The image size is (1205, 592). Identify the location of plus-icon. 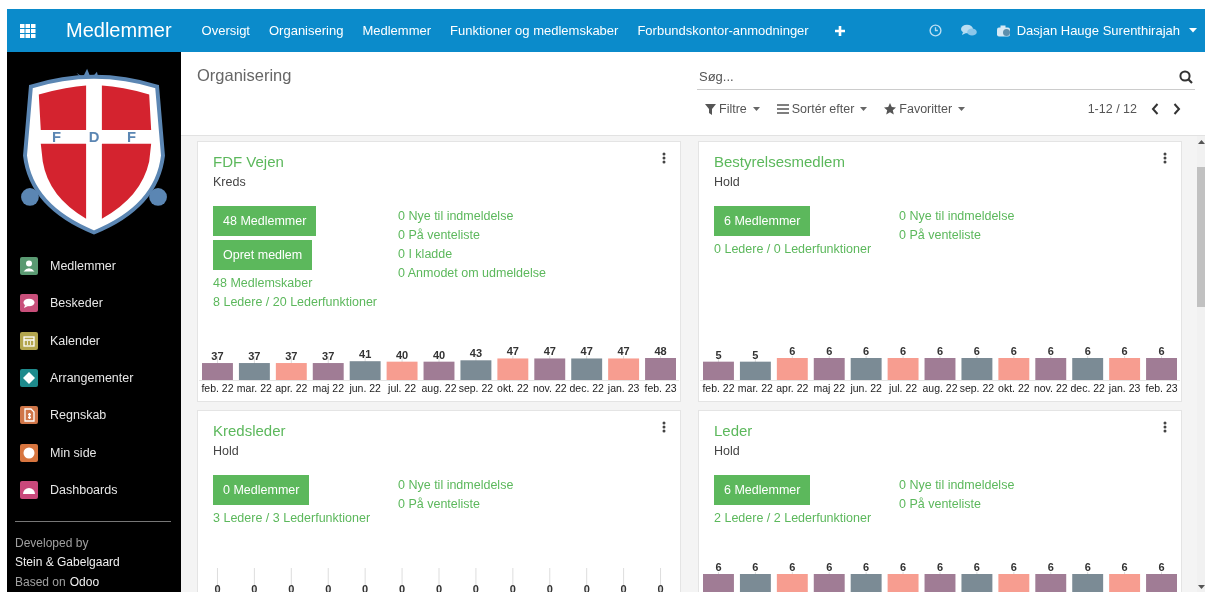
(839, 30).